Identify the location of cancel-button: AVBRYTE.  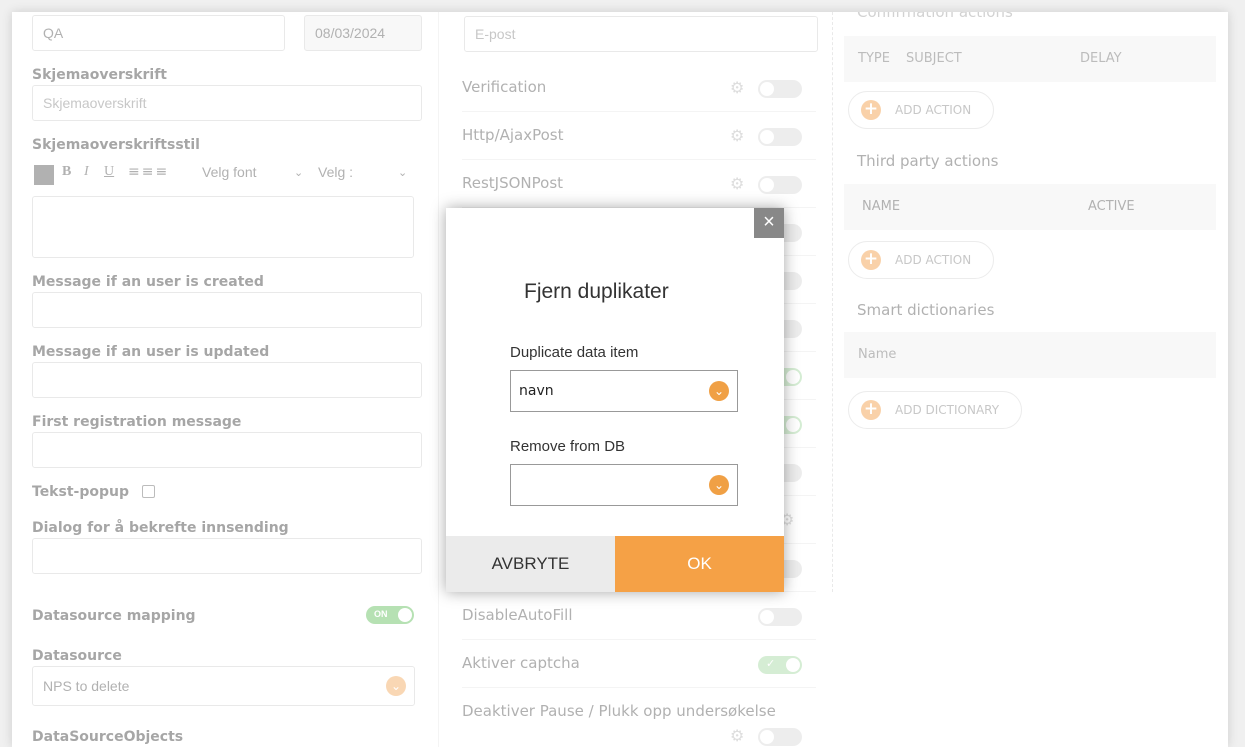
(530, 564).